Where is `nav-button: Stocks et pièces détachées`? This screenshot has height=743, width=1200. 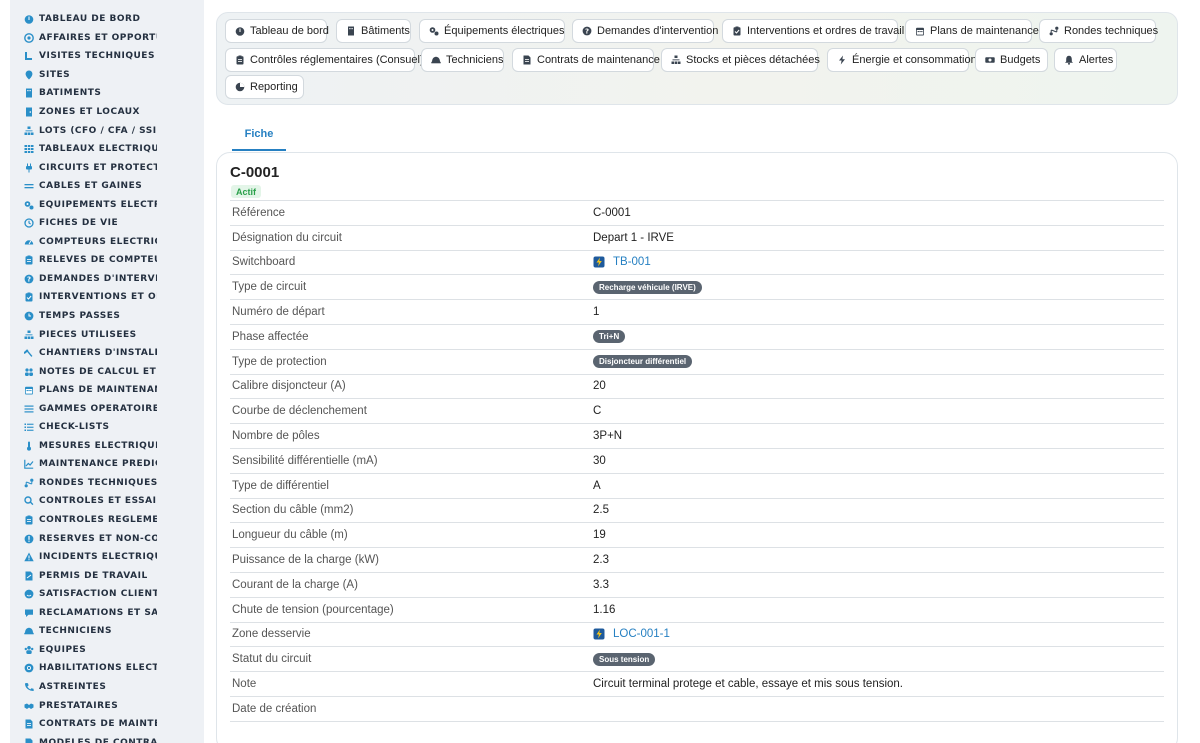 nav-button: Stocks et pièces détachées is located at coordinates (740, 60).